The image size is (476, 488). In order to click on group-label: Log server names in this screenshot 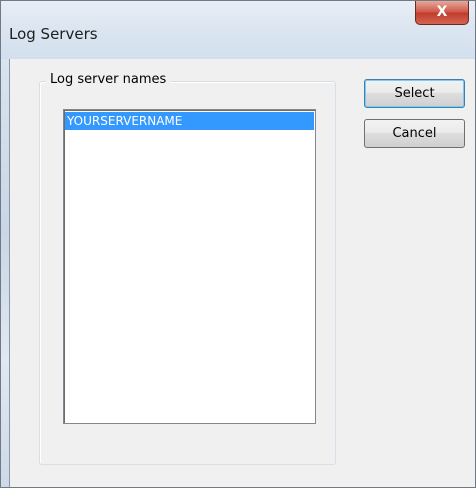, I will do `click(108, 79)`.